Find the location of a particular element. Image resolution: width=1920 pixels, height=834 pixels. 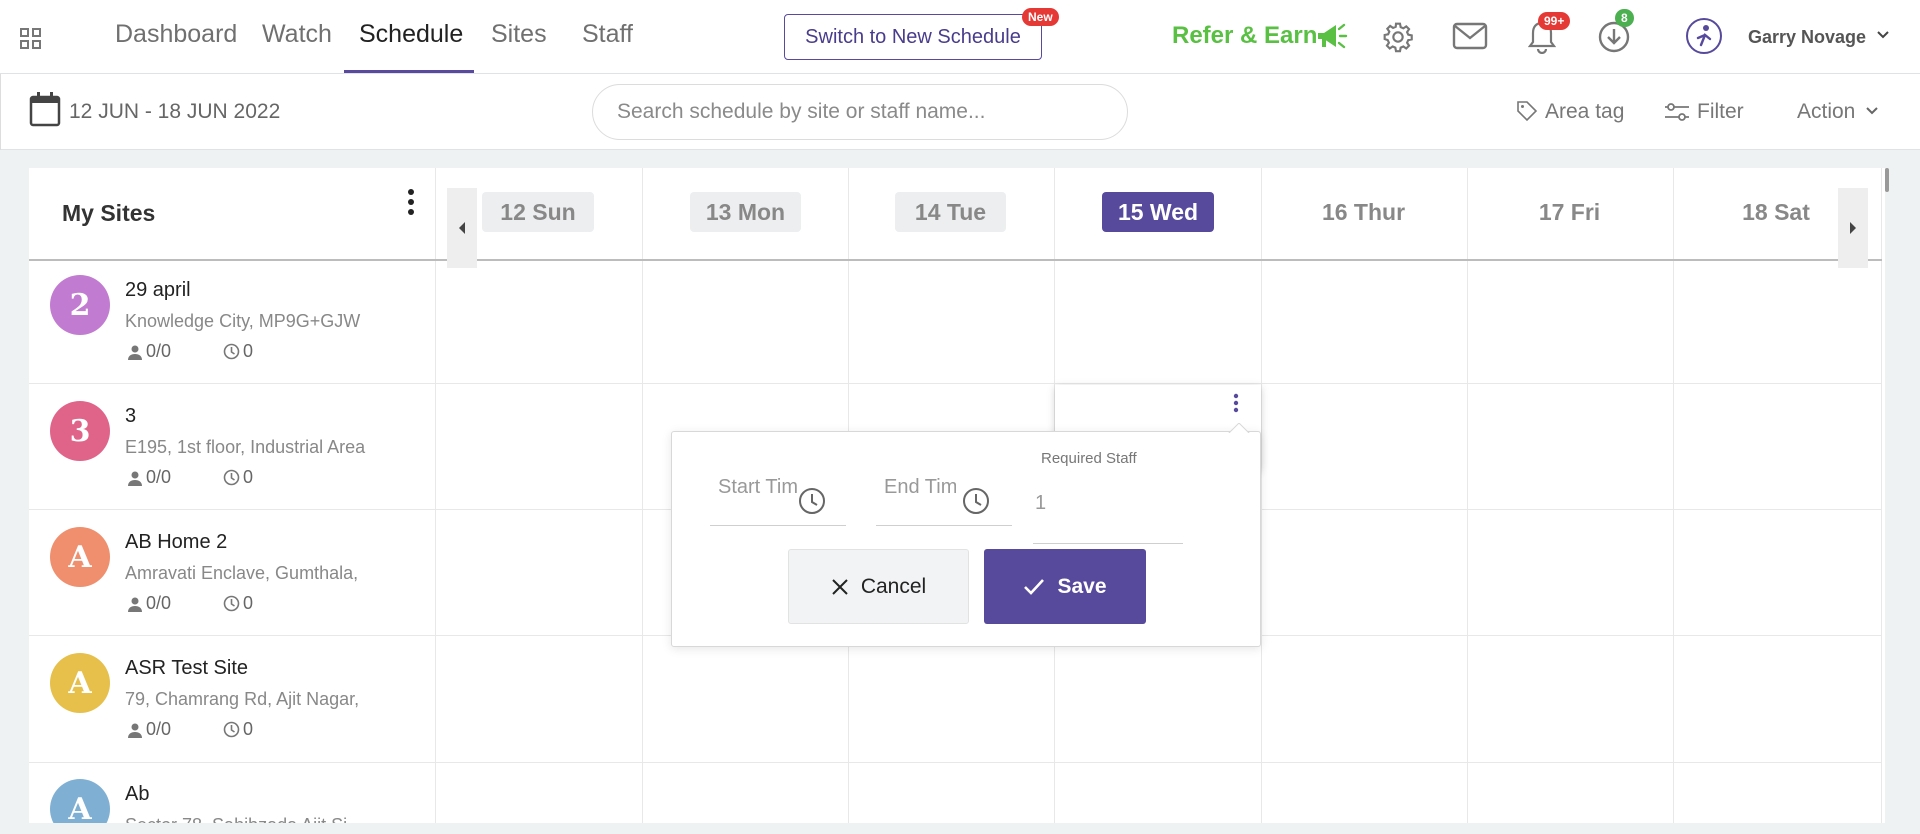

day-header-14-tue: 14 Tue is located at coordinates (950, 212).